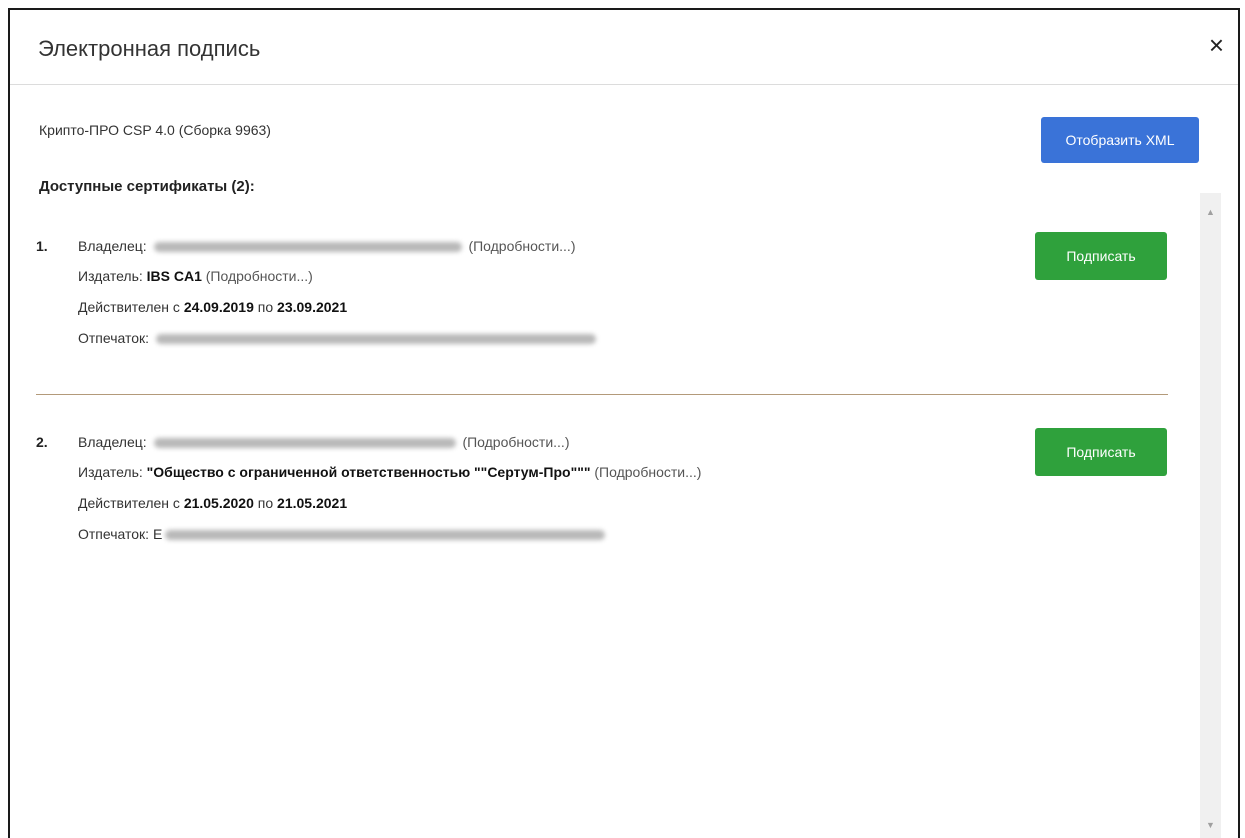  I want to click on thumbprint-line: Отпечаток: E, so click(343, 534).